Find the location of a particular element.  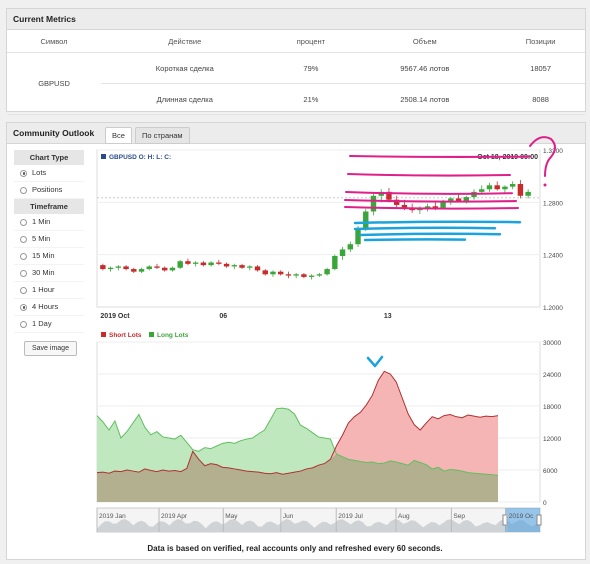

price-chart-title: GBPUSD O: H: L: C: is located at coordinates (140, 157).